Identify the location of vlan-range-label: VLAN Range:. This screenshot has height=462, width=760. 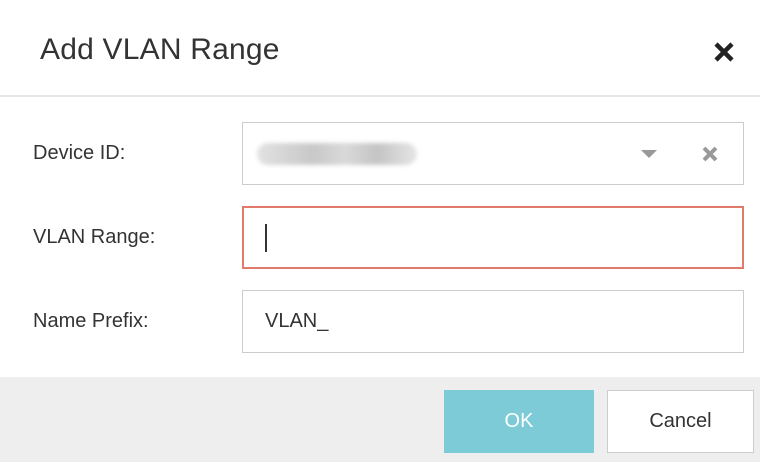
(94, 237).